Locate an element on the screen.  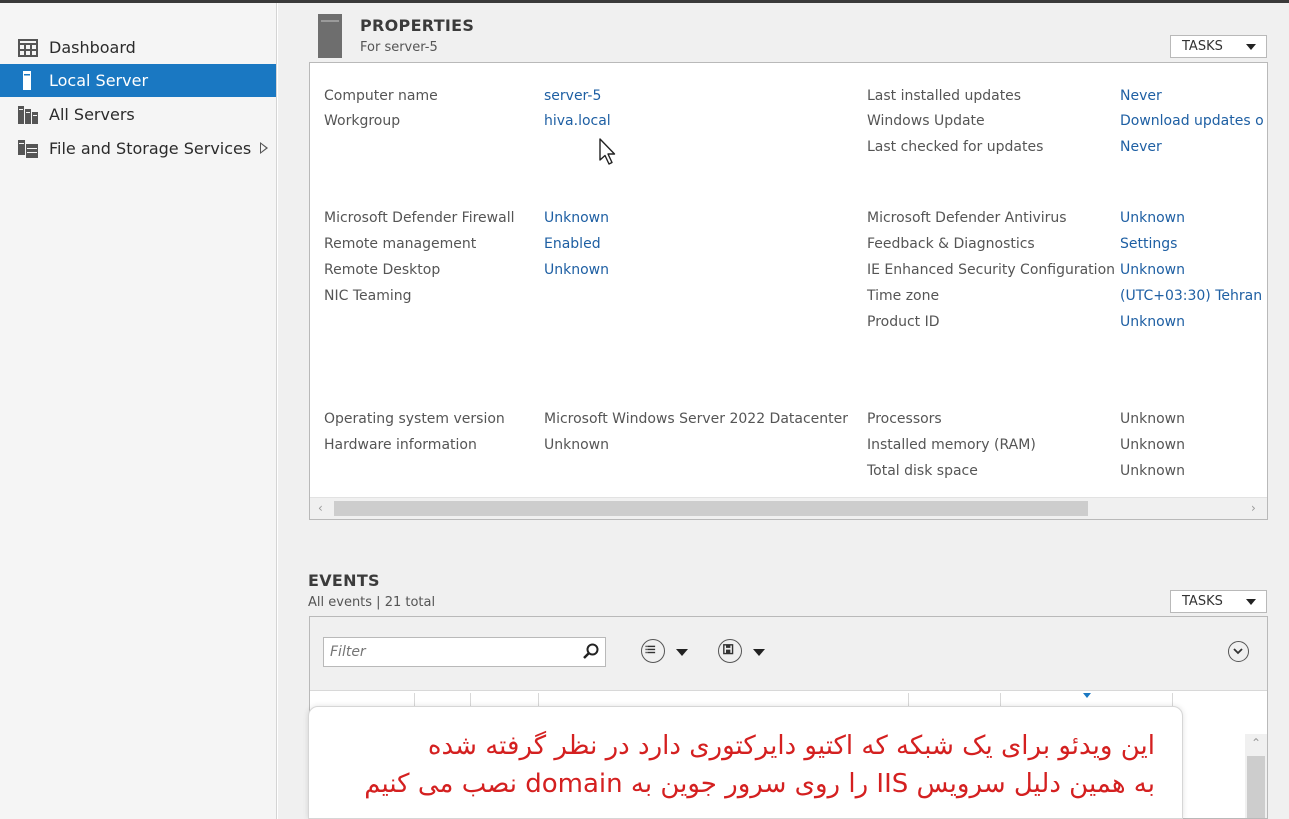
vertical-scrollbar: ⌃ is located at coordinates (1256, 776).